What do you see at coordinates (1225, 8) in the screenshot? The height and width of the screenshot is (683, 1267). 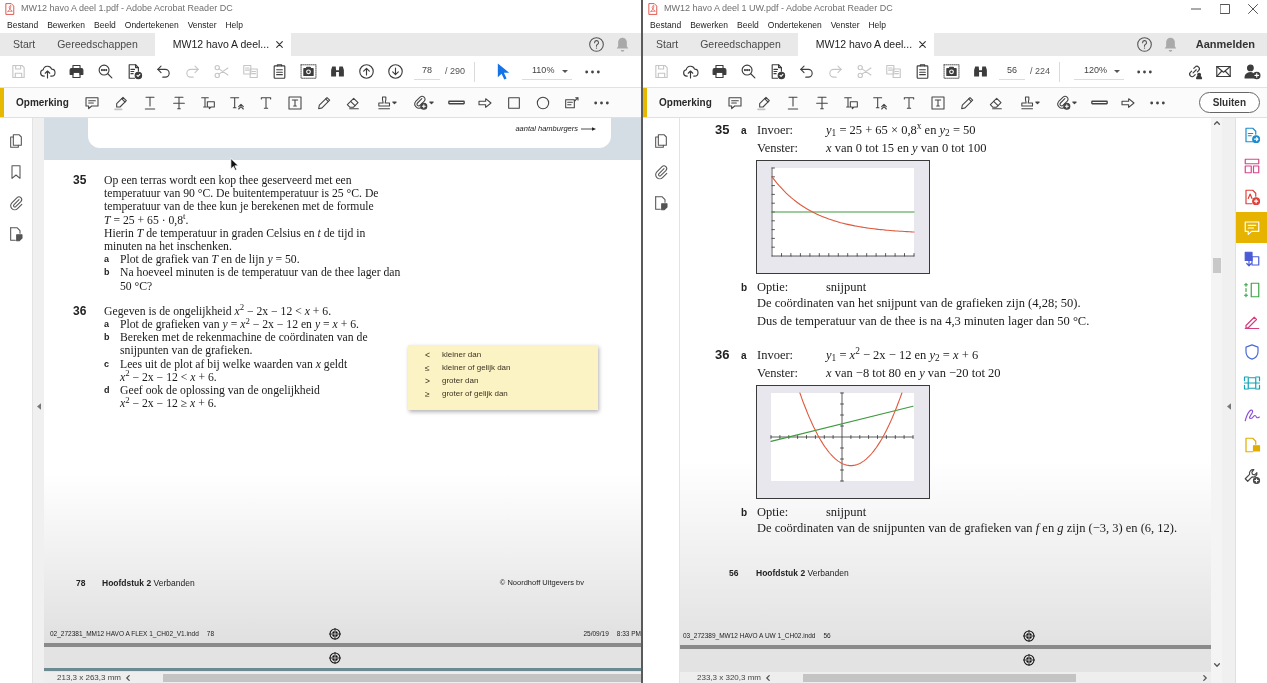 I see `maximize-icon` at bounding box center [1225, 8].